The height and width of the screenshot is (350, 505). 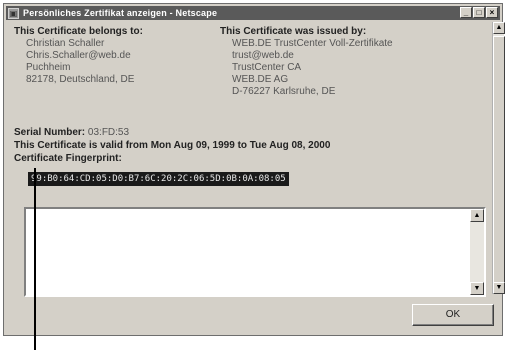 I want to click on issuer-email: trust@web.de, so click(x=263, y=55).